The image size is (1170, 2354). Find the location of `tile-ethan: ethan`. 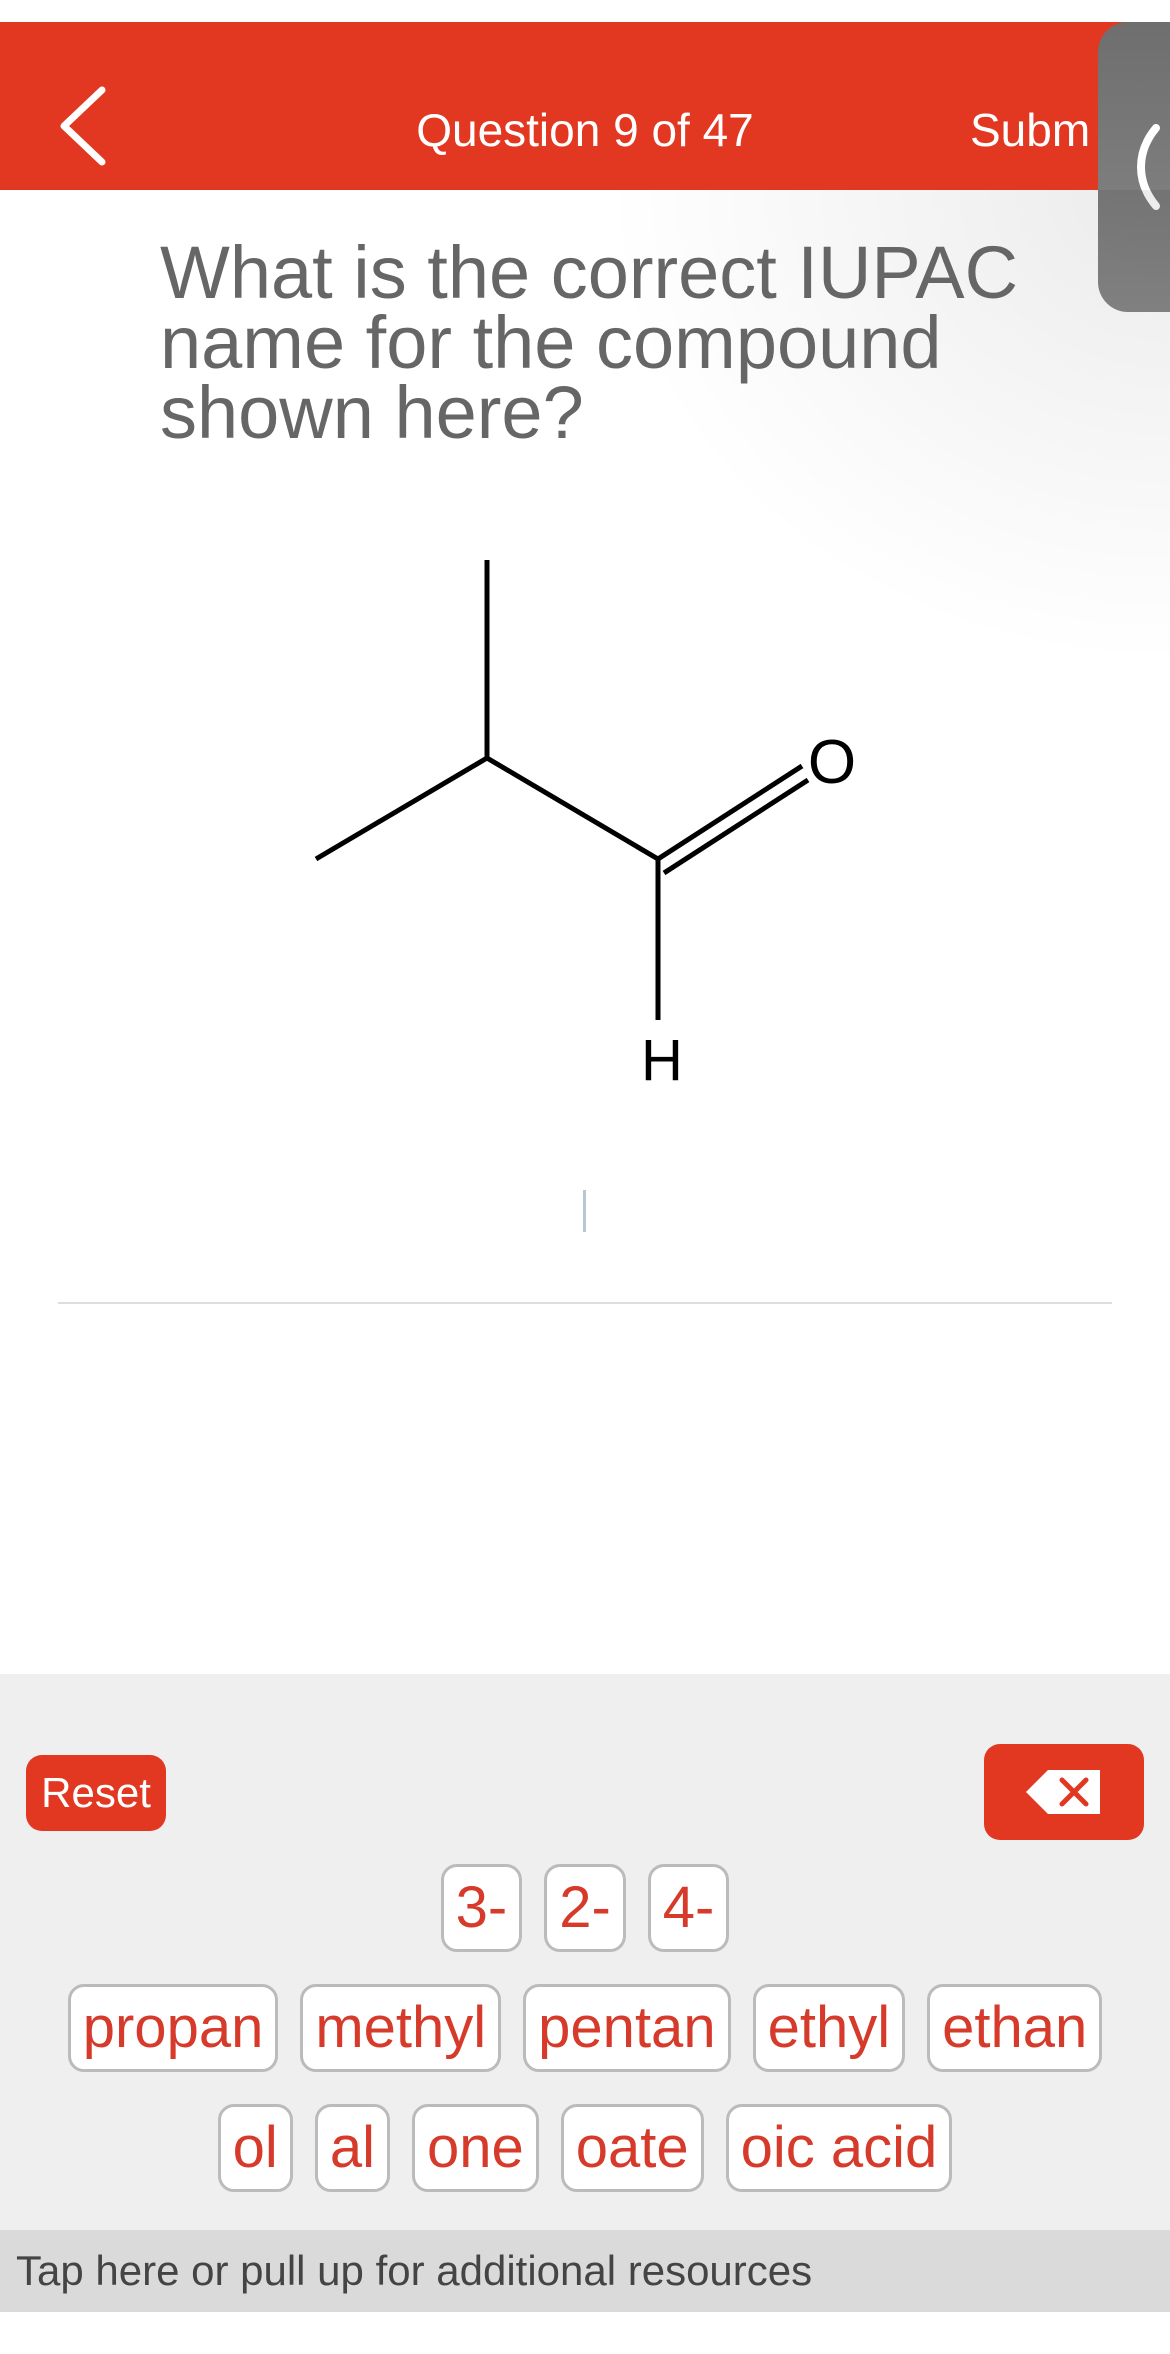

tile-ethan: ethan is located at coordinates (1015, 2028).